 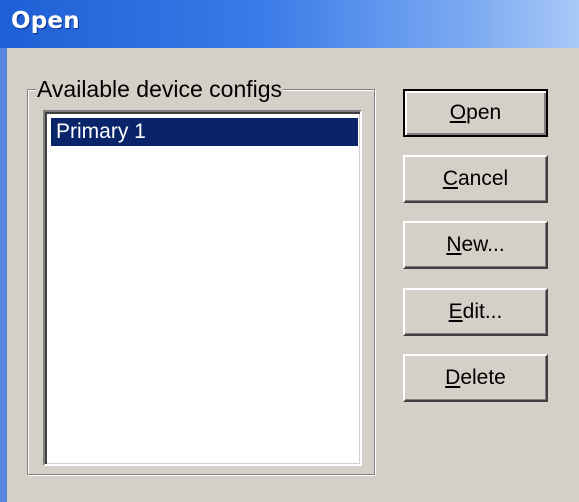 What do you see at coordinates (458, 112) in the screenshot?
I see `open-button-mnemonic: O` at bounding box center [458, 112].